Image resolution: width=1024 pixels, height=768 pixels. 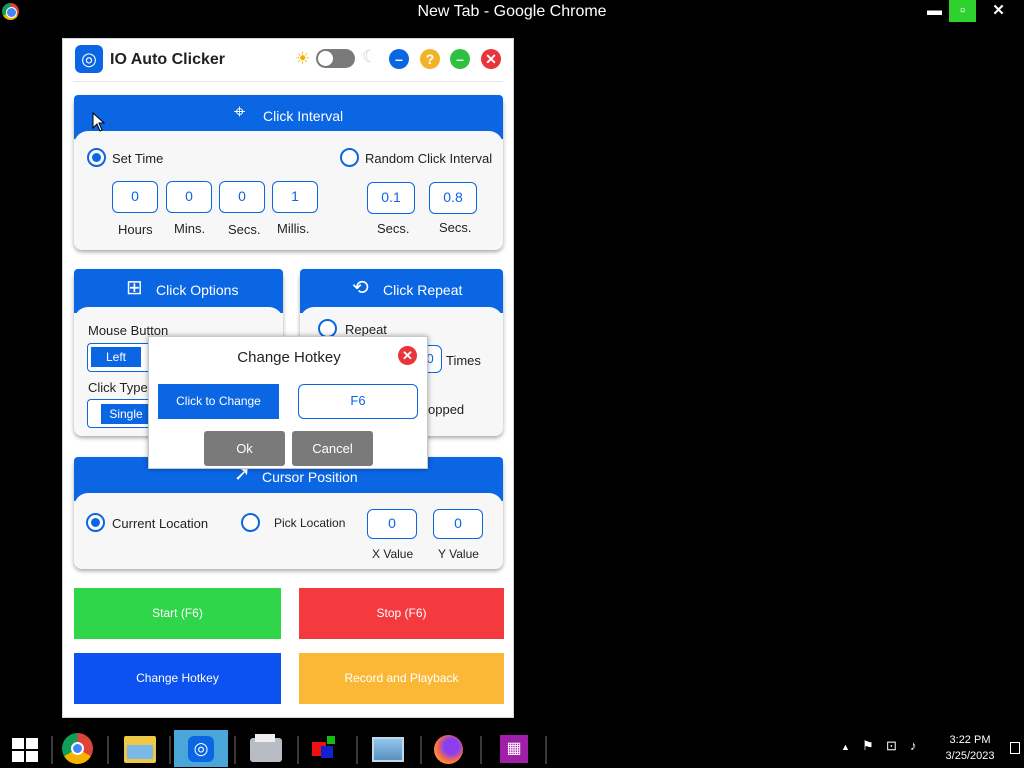 I want to click on folder-icon, so click(x=140, y=749).